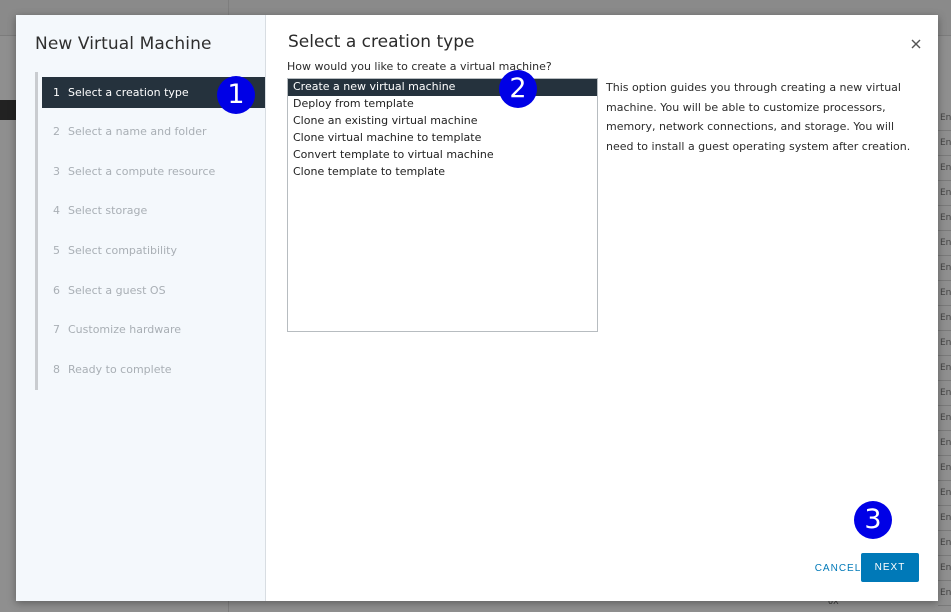 The width and height of the screenshot is (951, 612). What do you see at coordinates (442, 121) in the screenshot?
I see `creation-type-option: Clone an existing virtual machine` at bounding box center [442, 121].